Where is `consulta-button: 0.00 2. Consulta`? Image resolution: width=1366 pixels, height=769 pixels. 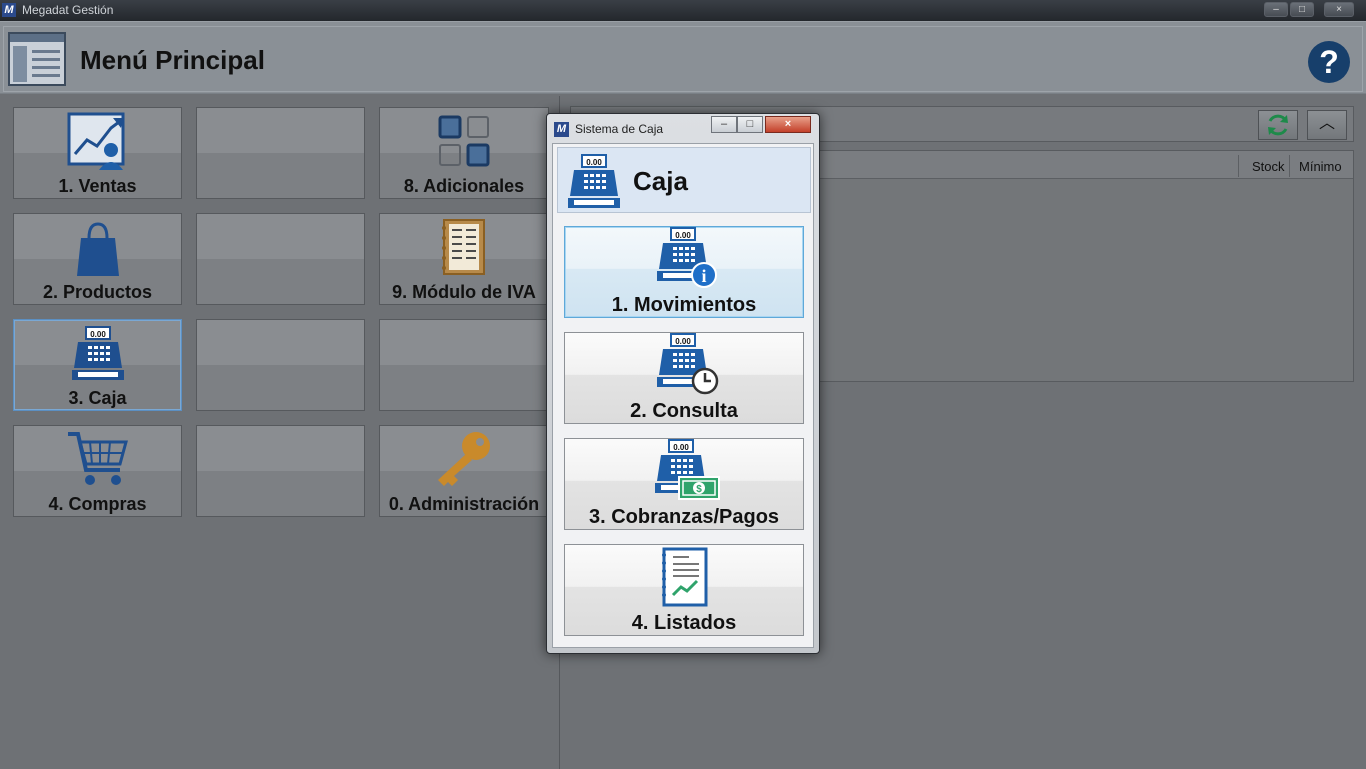
consulta-button: 0.00 2. Consulta is located at coordinates (684, 378).